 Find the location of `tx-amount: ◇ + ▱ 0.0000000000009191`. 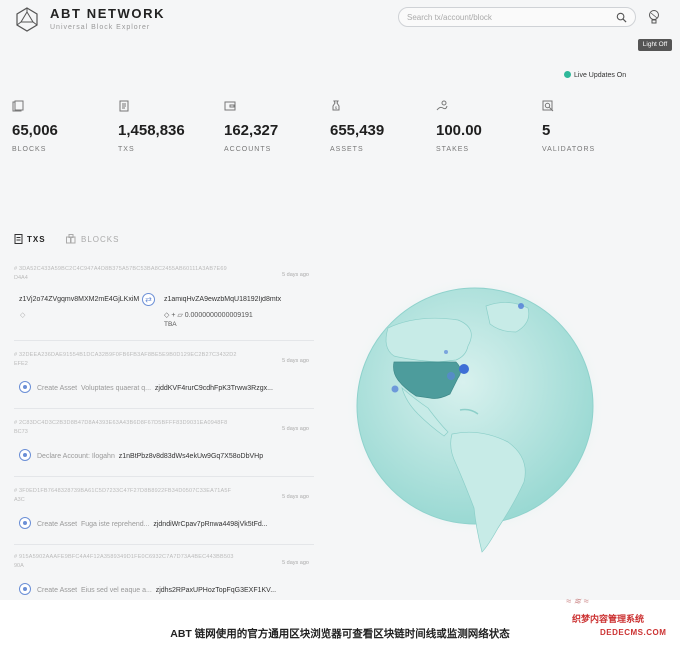

tx-amount: ◇ + ▱ 0.0000000000009191 is located at coordinates (208, 315).